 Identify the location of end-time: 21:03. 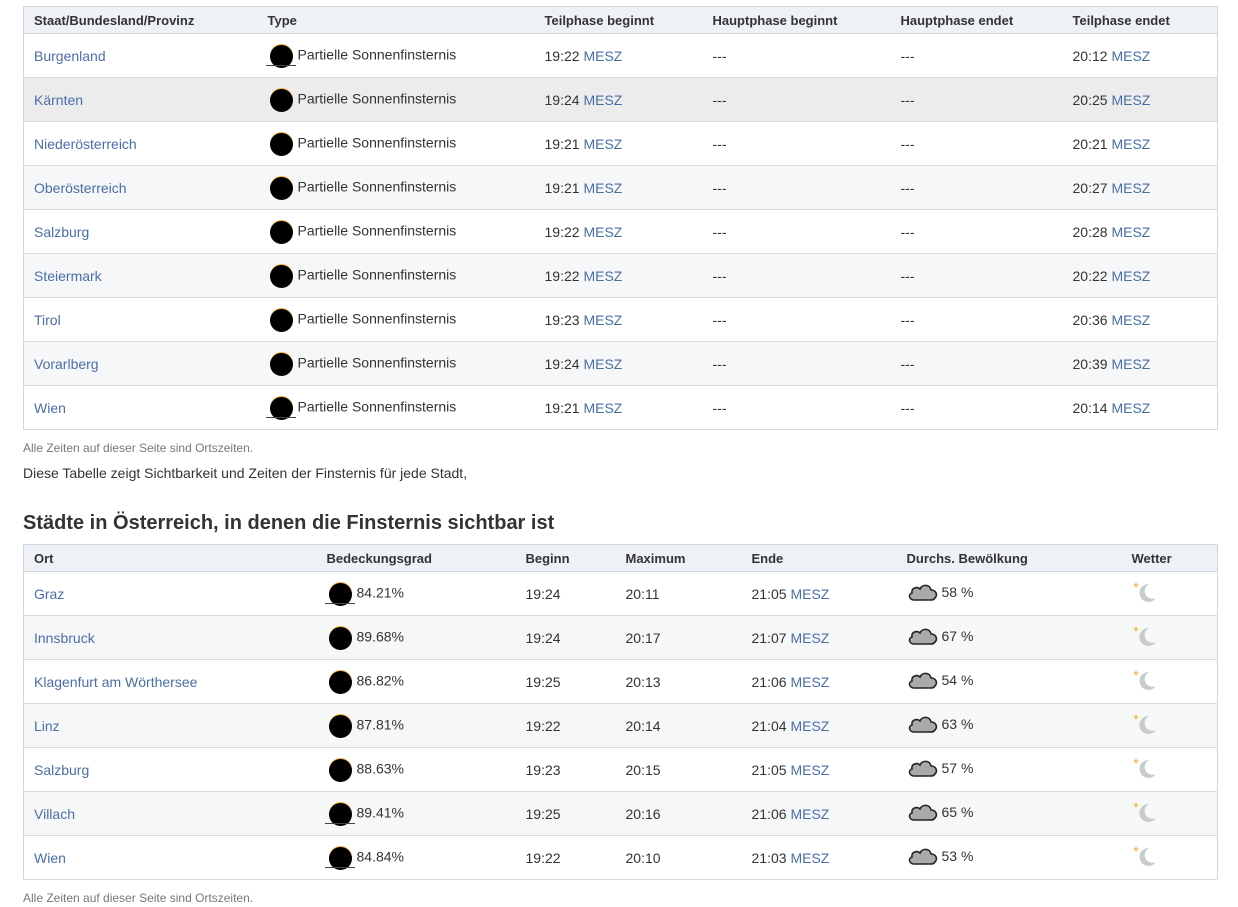
(769, 857).